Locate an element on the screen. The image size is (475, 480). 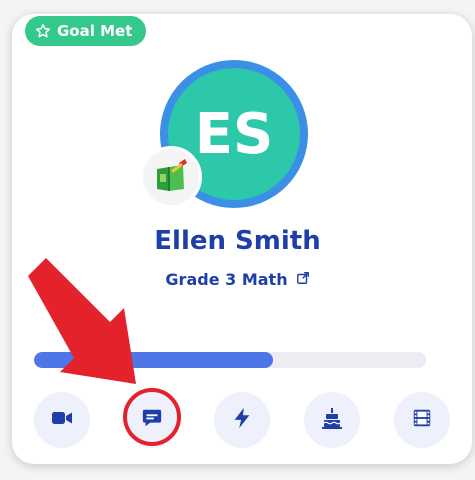
video-call-button is located at coordinates (62, 420).